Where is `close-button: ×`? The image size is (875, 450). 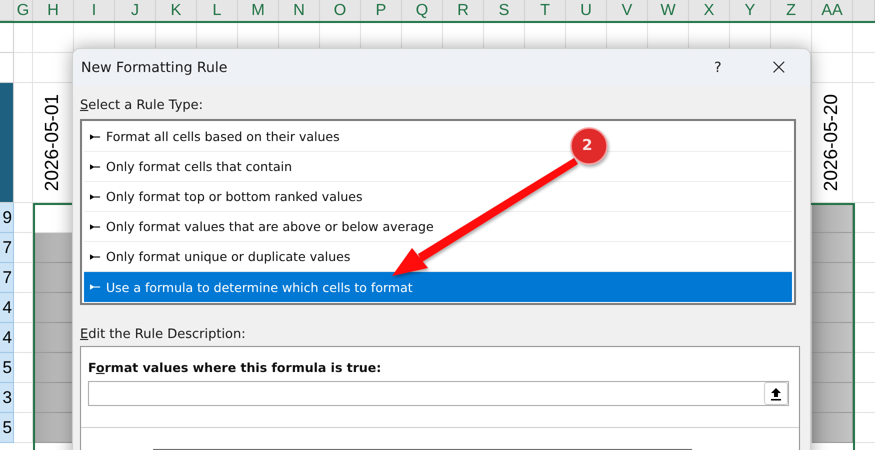
close-button: × is located at coordinates (779, 67).